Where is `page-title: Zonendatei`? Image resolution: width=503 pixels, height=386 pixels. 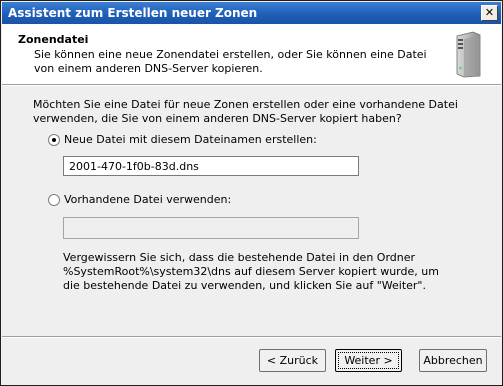
page-title: Zonendatei is located at coordinates (53, 39).